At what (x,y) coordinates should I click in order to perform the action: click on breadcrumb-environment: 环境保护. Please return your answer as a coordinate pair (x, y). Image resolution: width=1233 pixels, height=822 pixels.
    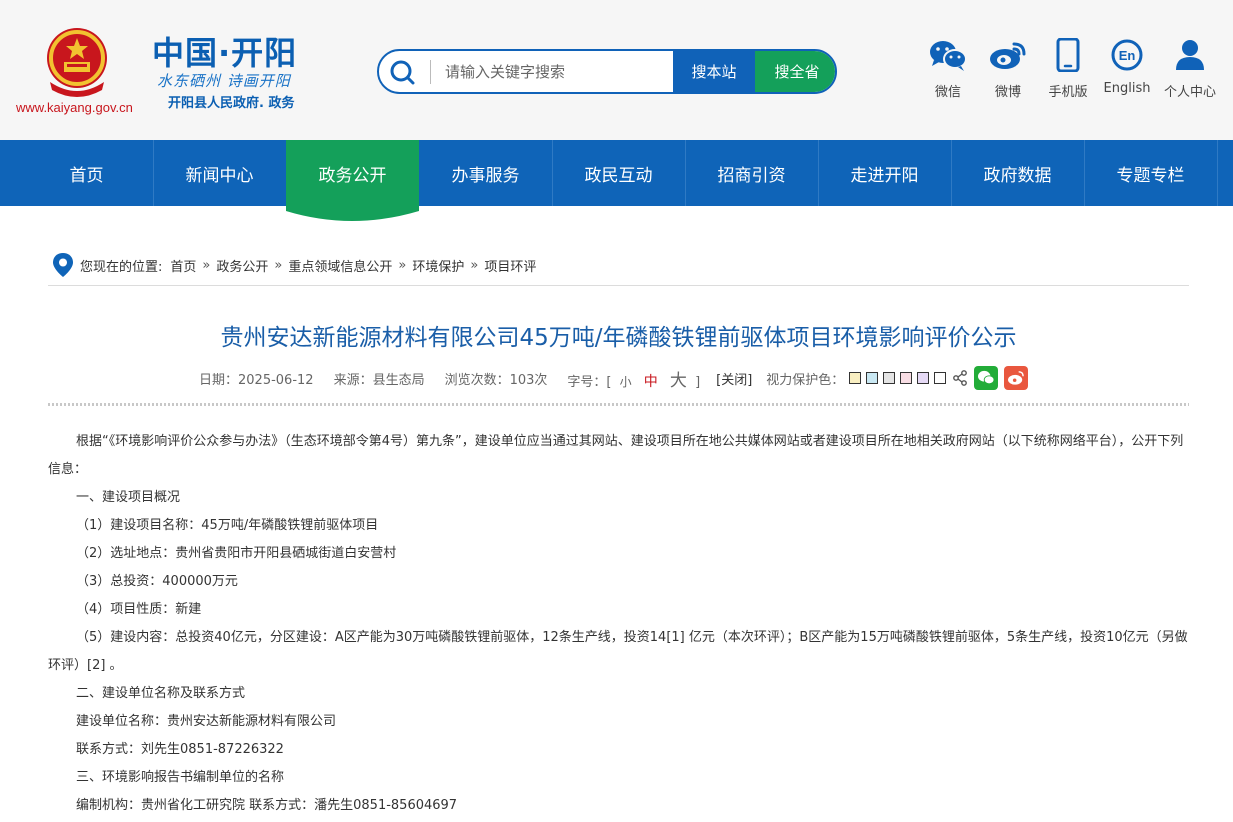
    Looking at the image, I should click on (438, 265).